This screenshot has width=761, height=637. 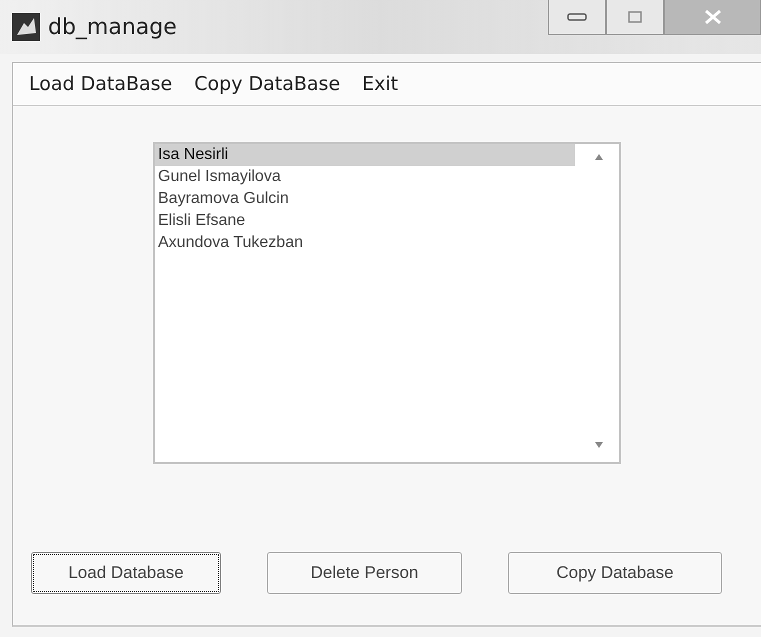 What do you see at coordinates (364, 573) in the screenshot?
I see `action-button: Delete Person` at bounding box center [364, 573].